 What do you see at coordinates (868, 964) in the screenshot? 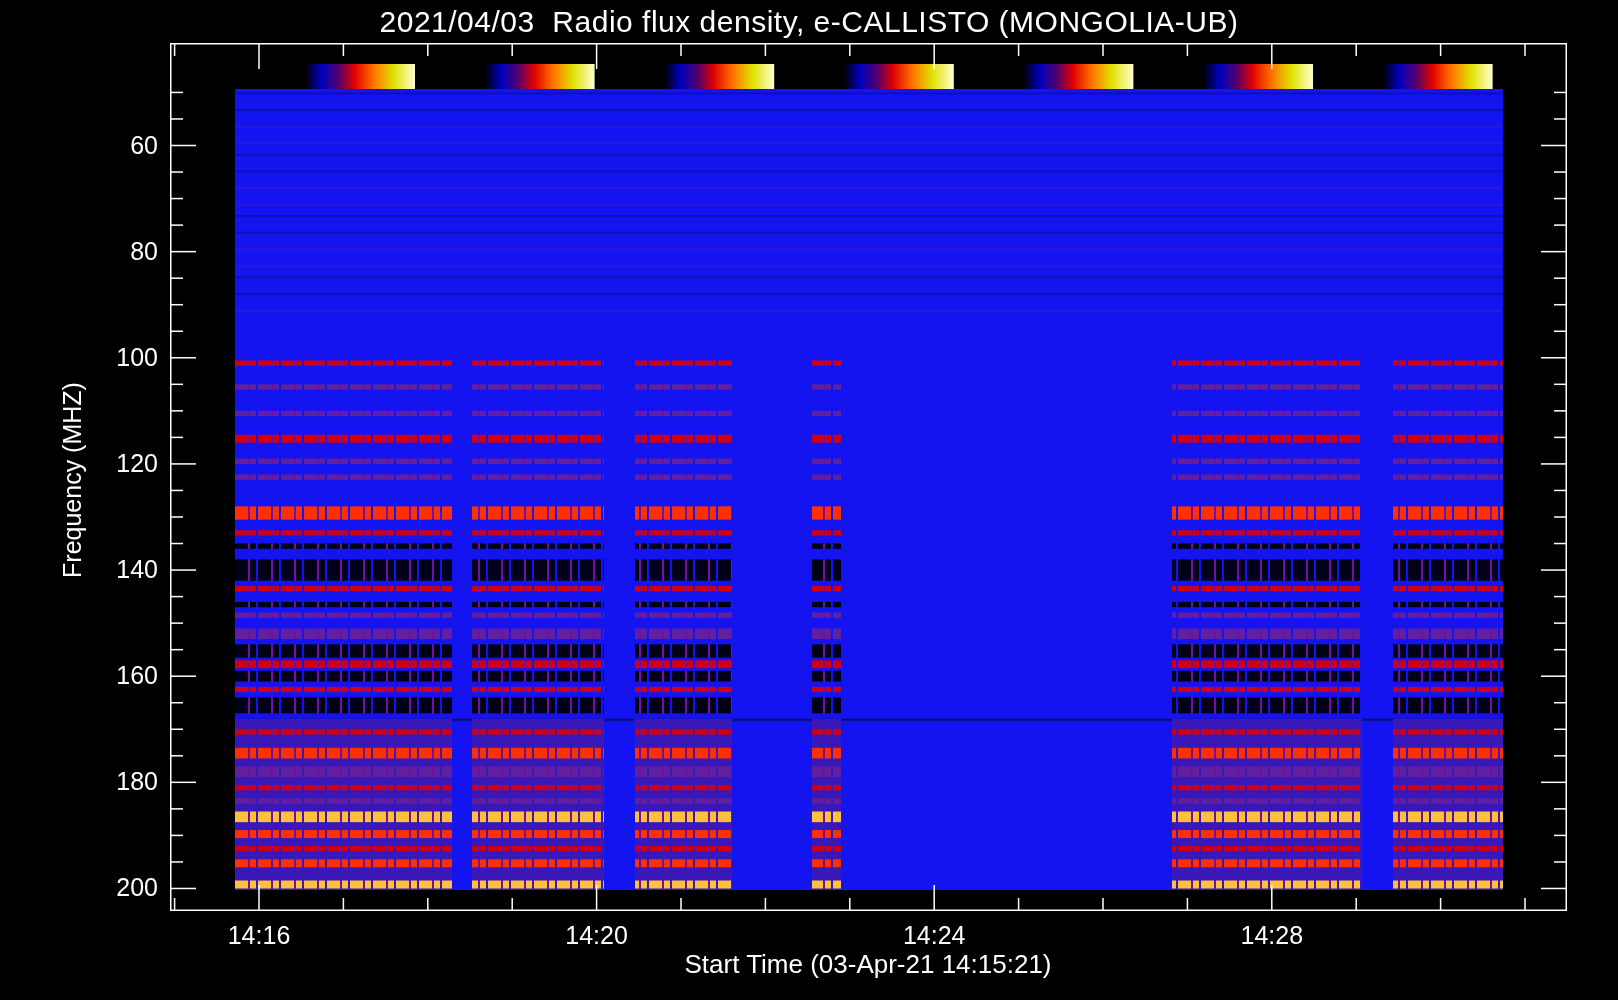
I see `axis-label: Start Time (03-Apr-21 14:15:21)` at bounding box center [868, 964].